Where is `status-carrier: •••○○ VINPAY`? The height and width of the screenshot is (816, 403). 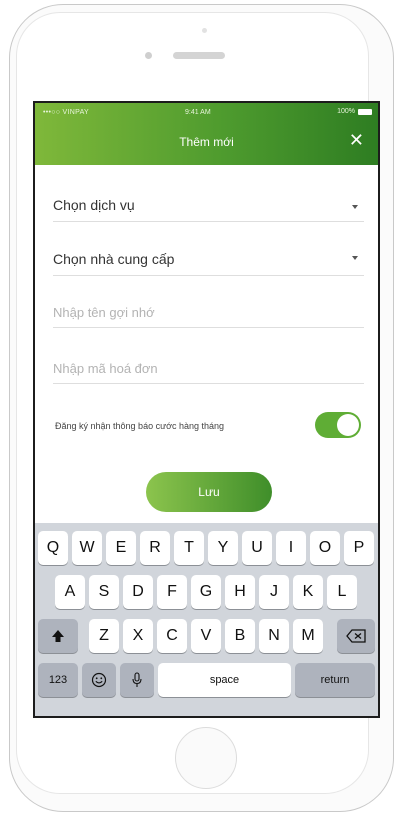 status-carrier: •••○○ VINPAY is located at coordinates (66, 112).